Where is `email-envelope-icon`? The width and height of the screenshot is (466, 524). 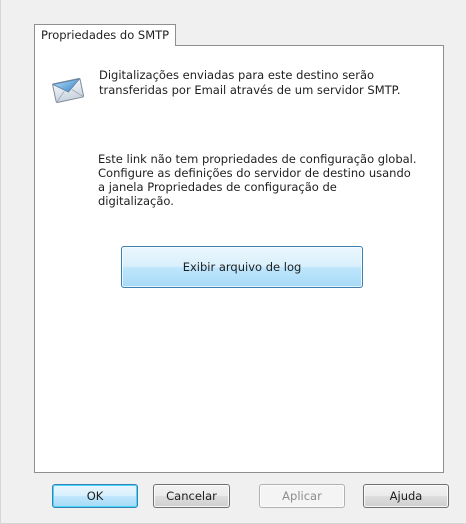
email-envelope-icon is located at coordinates (67, 90).